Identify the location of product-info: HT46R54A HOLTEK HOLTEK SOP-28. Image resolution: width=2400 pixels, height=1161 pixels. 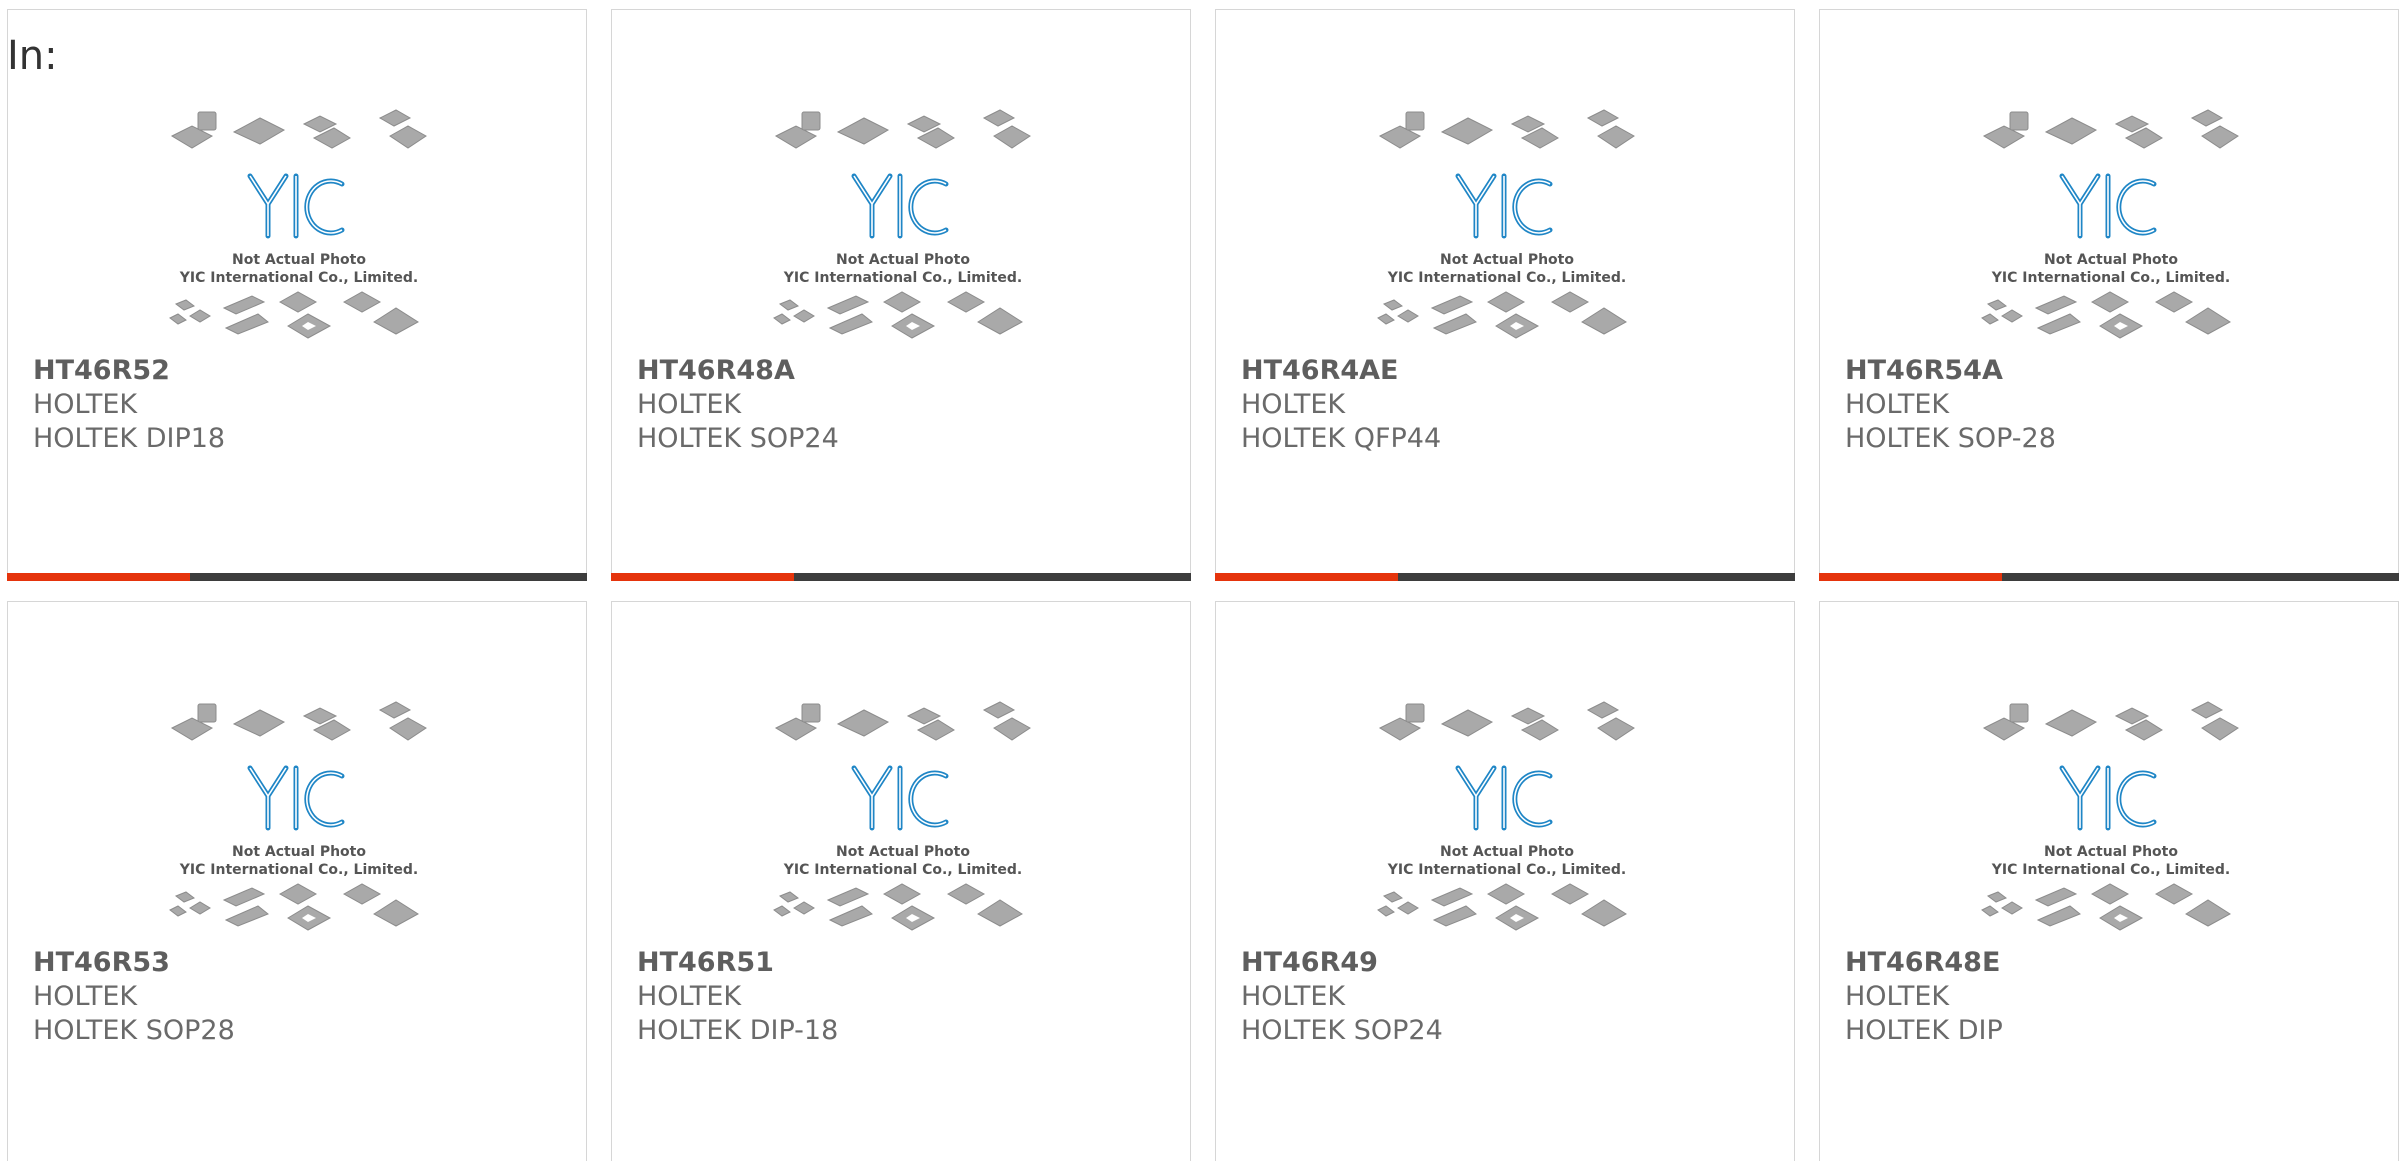
(1950, 405).